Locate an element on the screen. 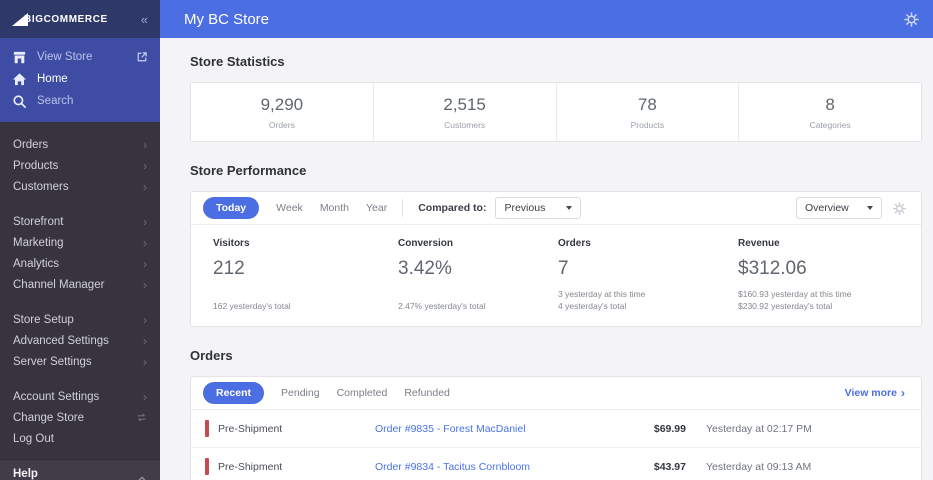 The height and width of the screenshot is (480, 933). store-statistics-title: Store Statistics is located at coordinates (237, 61).